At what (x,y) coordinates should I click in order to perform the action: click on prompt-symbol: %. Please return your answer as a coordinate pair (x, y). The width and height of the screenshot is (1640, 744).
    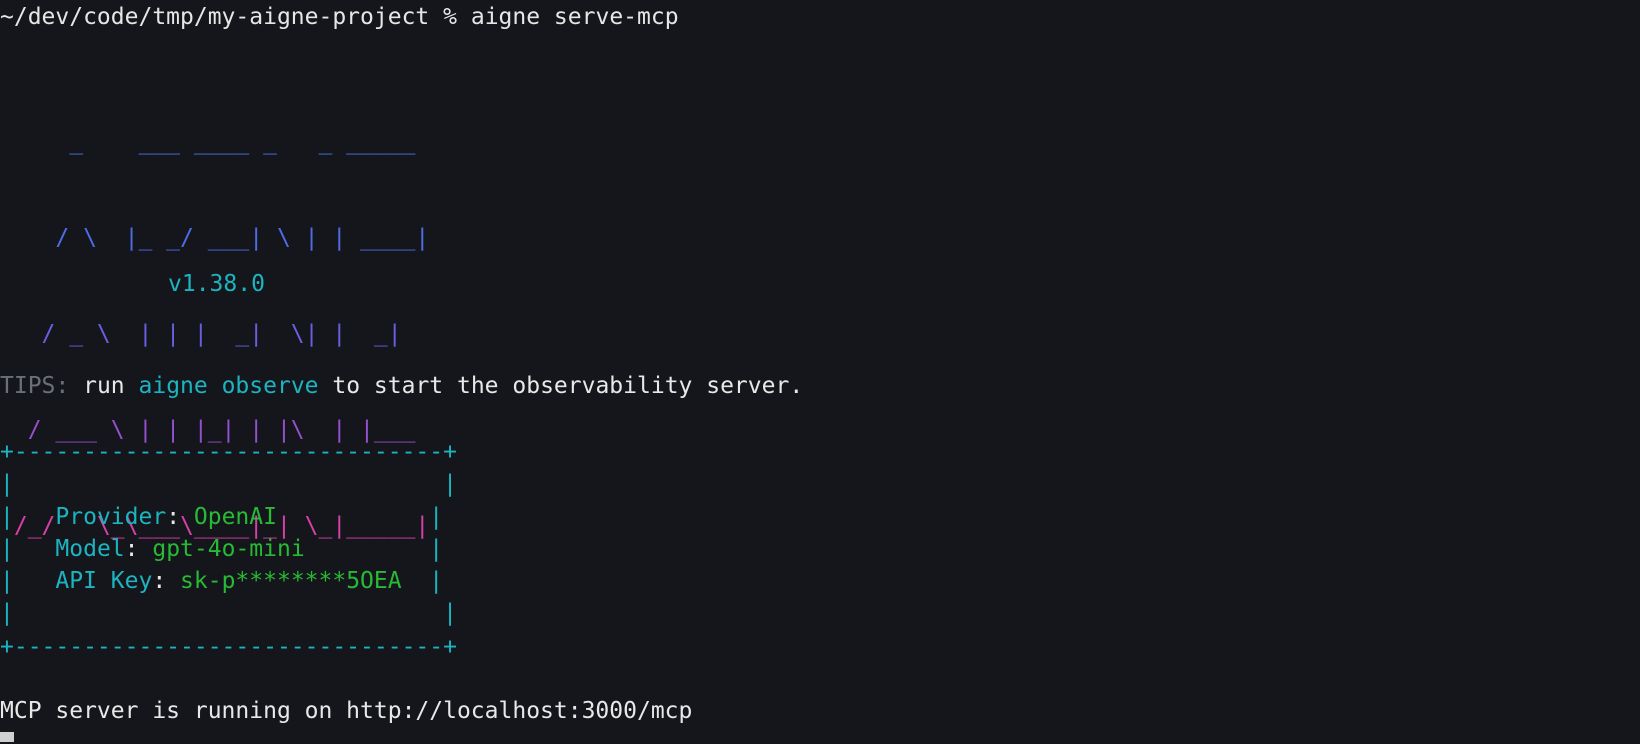
    Looking at the image, I should click on (450, 17).